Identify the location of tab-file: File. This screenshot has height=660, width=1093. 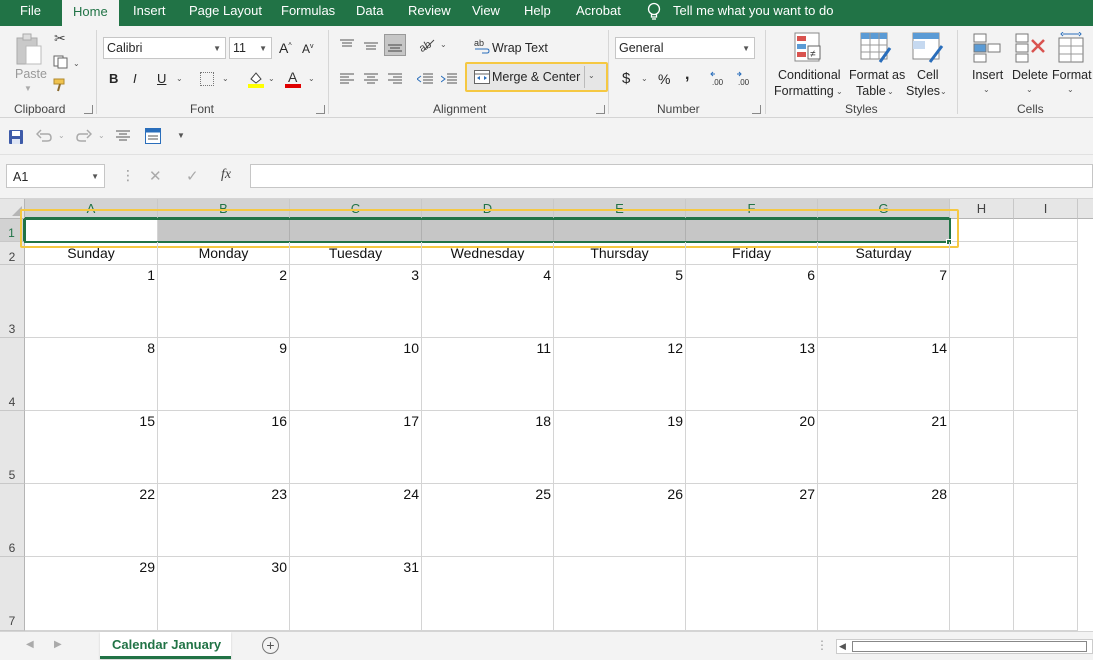
(30, 13).